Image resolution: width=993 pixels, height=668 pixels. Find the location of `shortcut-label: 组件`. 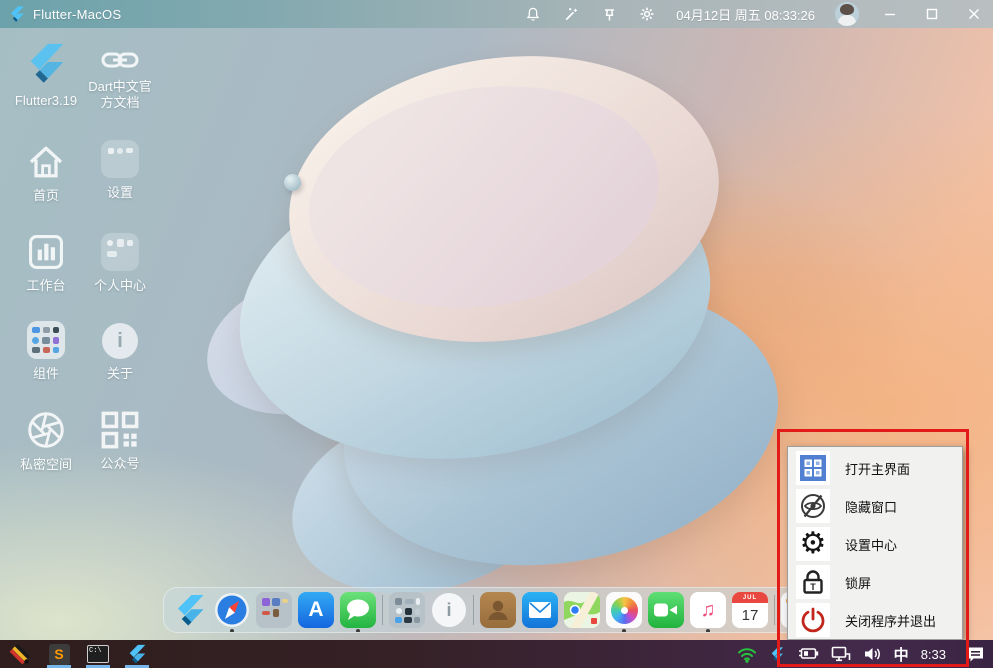

shortcut-label: 组件 is located at coordinates (45, 373).